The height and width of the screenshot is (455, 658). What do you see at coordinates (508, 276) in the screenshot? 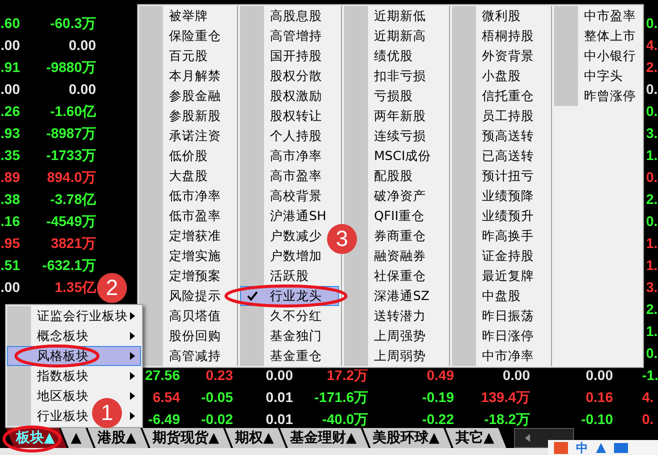
I see `menu-item: 最近复牌` at bounding box center [508, 276].